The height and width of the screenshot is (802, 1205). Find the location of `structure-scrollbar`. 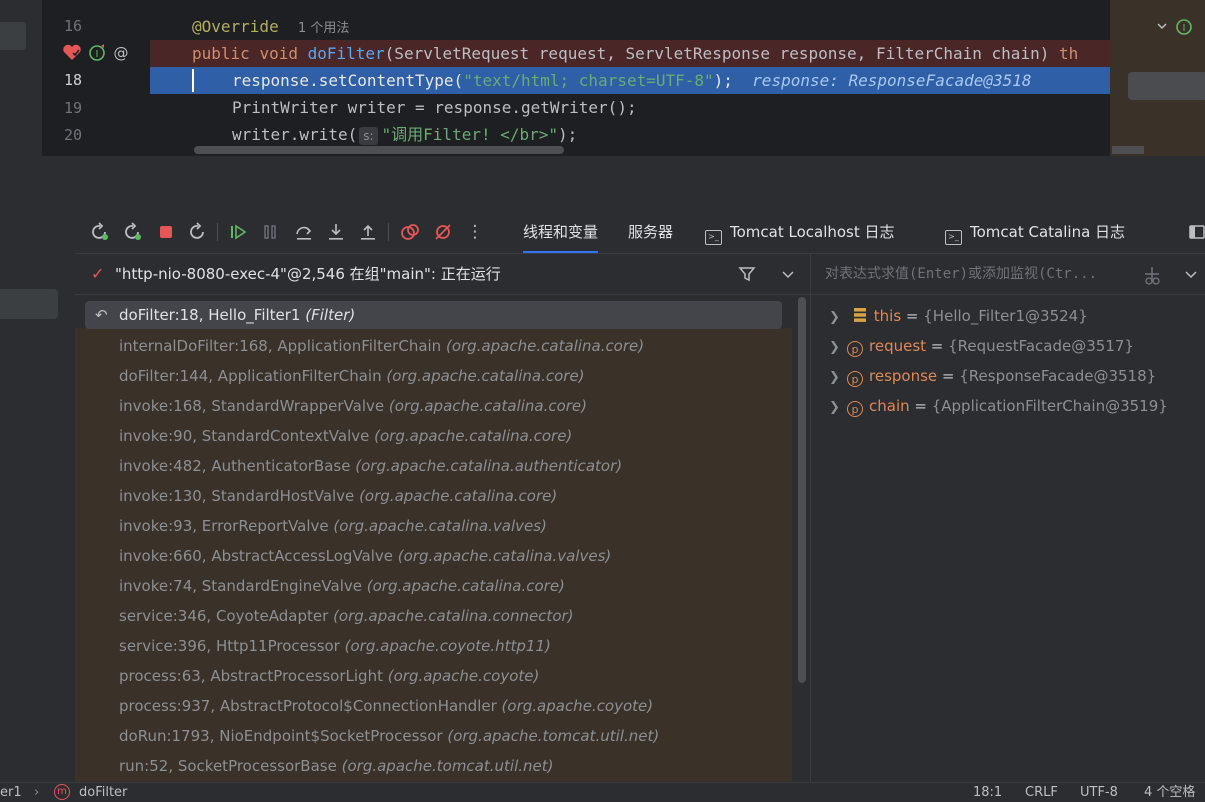

structure-scrollbar is located at coordinates (1128, 150).